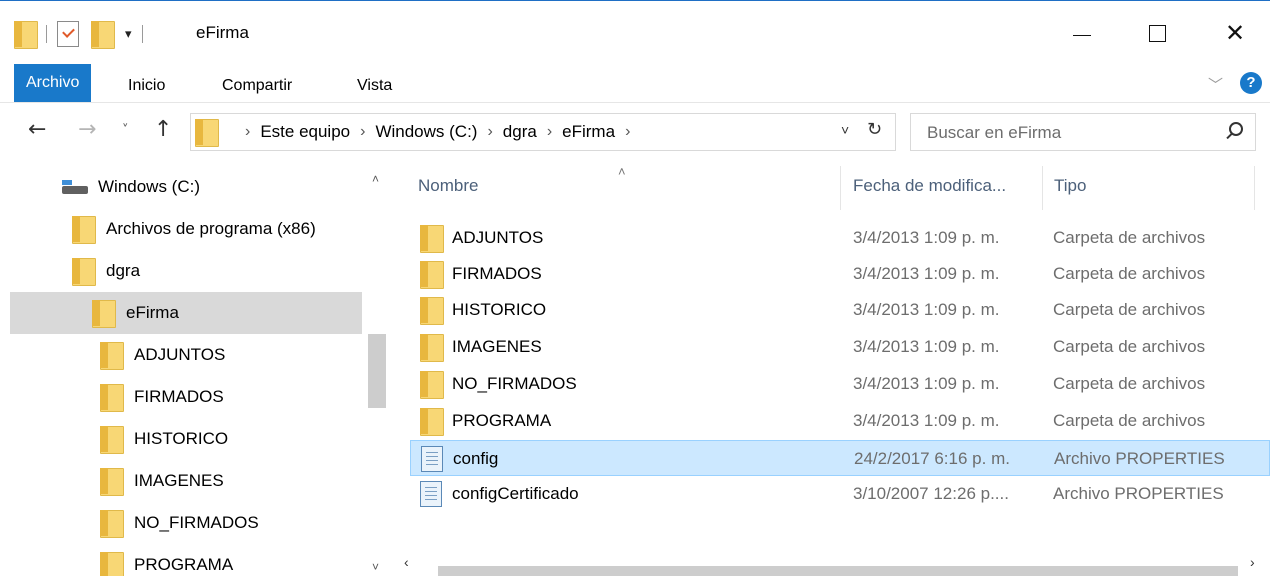 This screenshot has height=576, width=1270. Describe the element at coordinates (1144, 186) in the screenshot. I see `column-header-type: Tipo` at that location.